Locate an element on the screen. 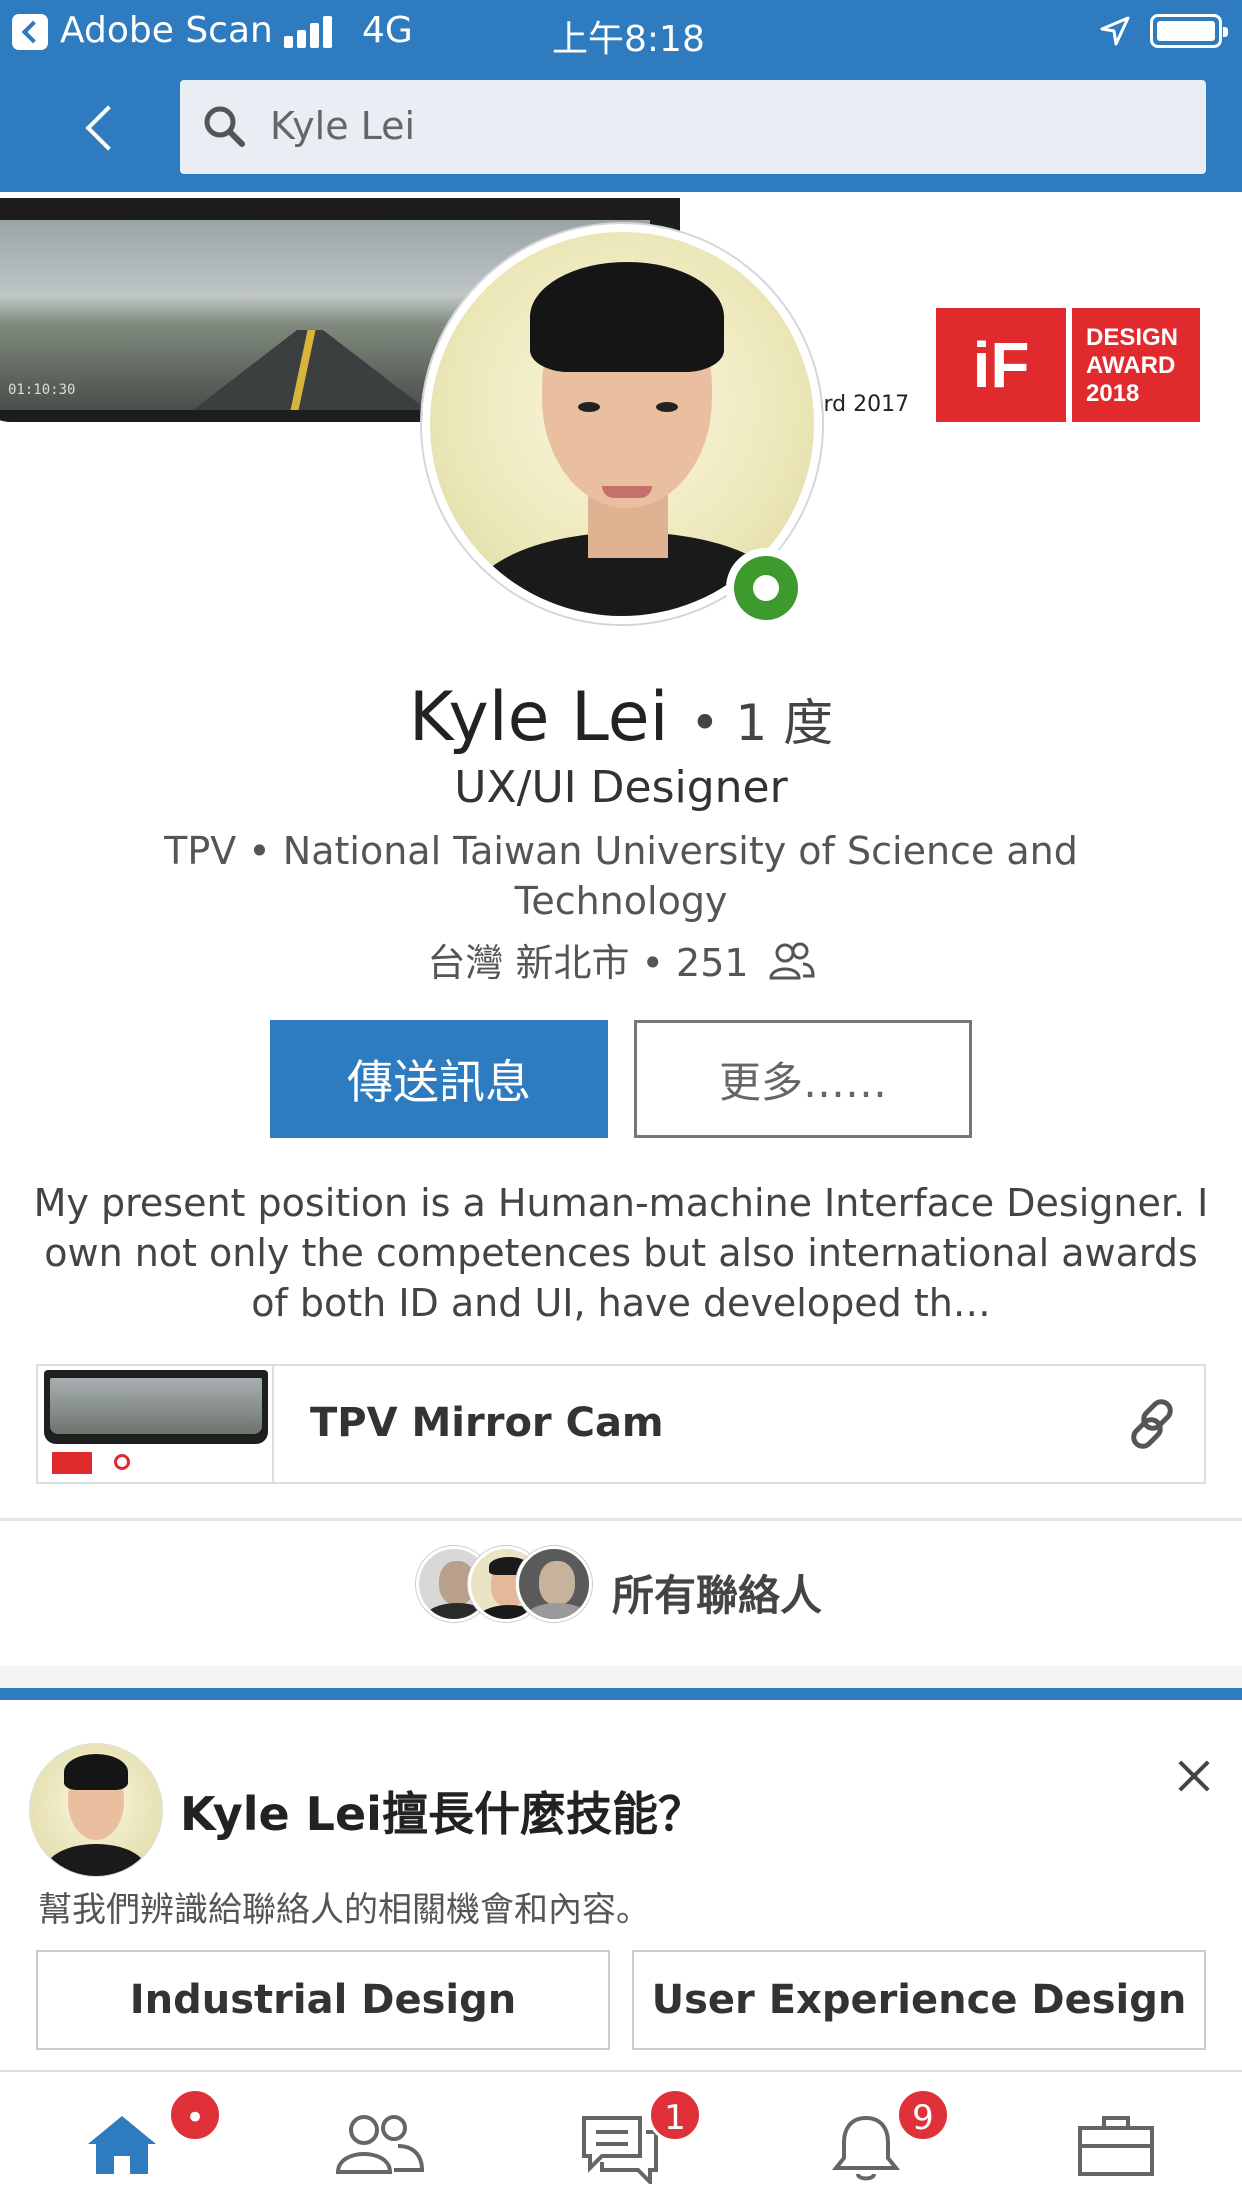 The width and height of the screenshot is (1242, 2208). banner-mirror-readout: 01:10:30 is located at coordinates (42, 390).